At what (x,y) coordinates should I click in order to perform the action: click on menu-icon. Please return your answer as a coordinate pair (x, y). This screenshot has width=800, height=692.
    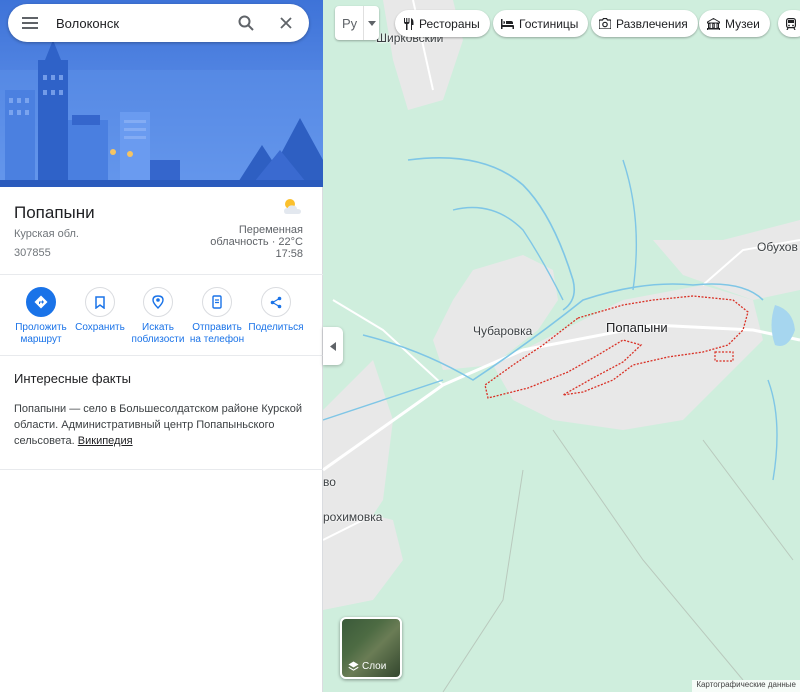
    Looking at the image, I should click on (30, 23).